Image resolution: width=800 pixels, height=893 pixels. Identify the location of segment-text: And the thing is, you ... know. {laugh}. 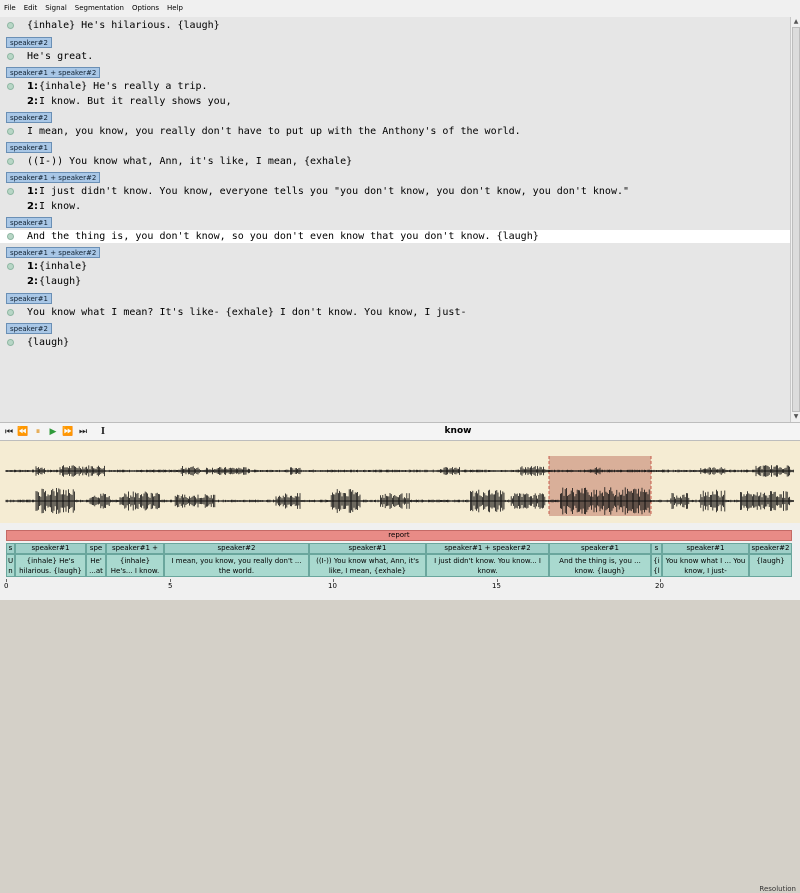
(600, 565).